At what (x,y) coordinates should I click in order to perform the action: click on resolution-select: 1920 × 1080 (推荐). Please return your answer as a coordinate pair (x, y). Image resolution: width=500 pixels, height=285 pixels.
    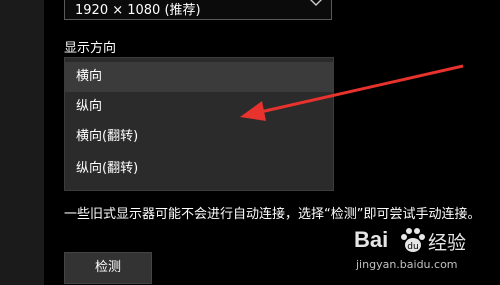
    Looking at the image, I should click on (198, 10).